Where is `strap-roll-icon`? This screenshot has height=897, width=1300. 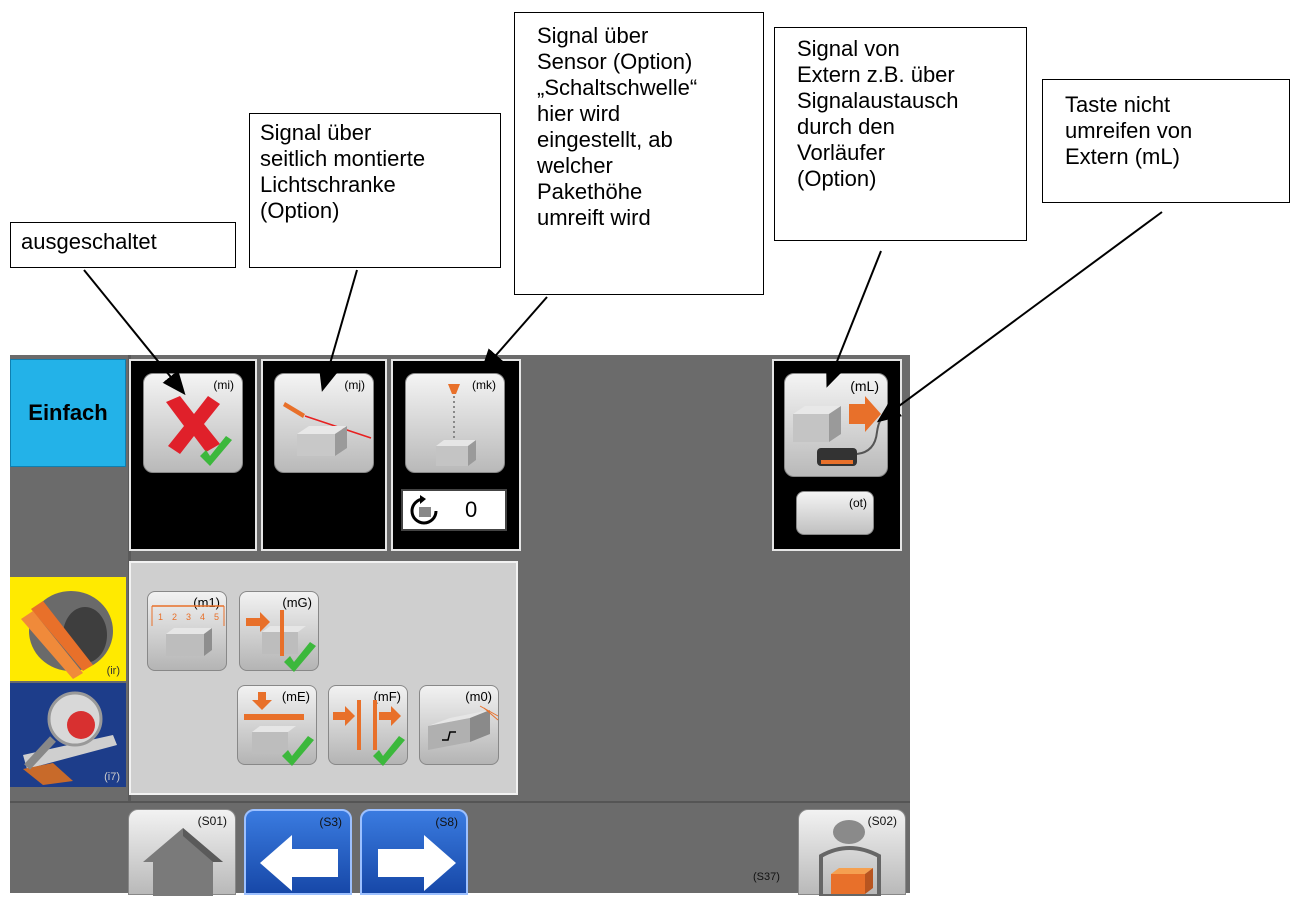 strap-roll-icon is located at coordinates (67, 635).